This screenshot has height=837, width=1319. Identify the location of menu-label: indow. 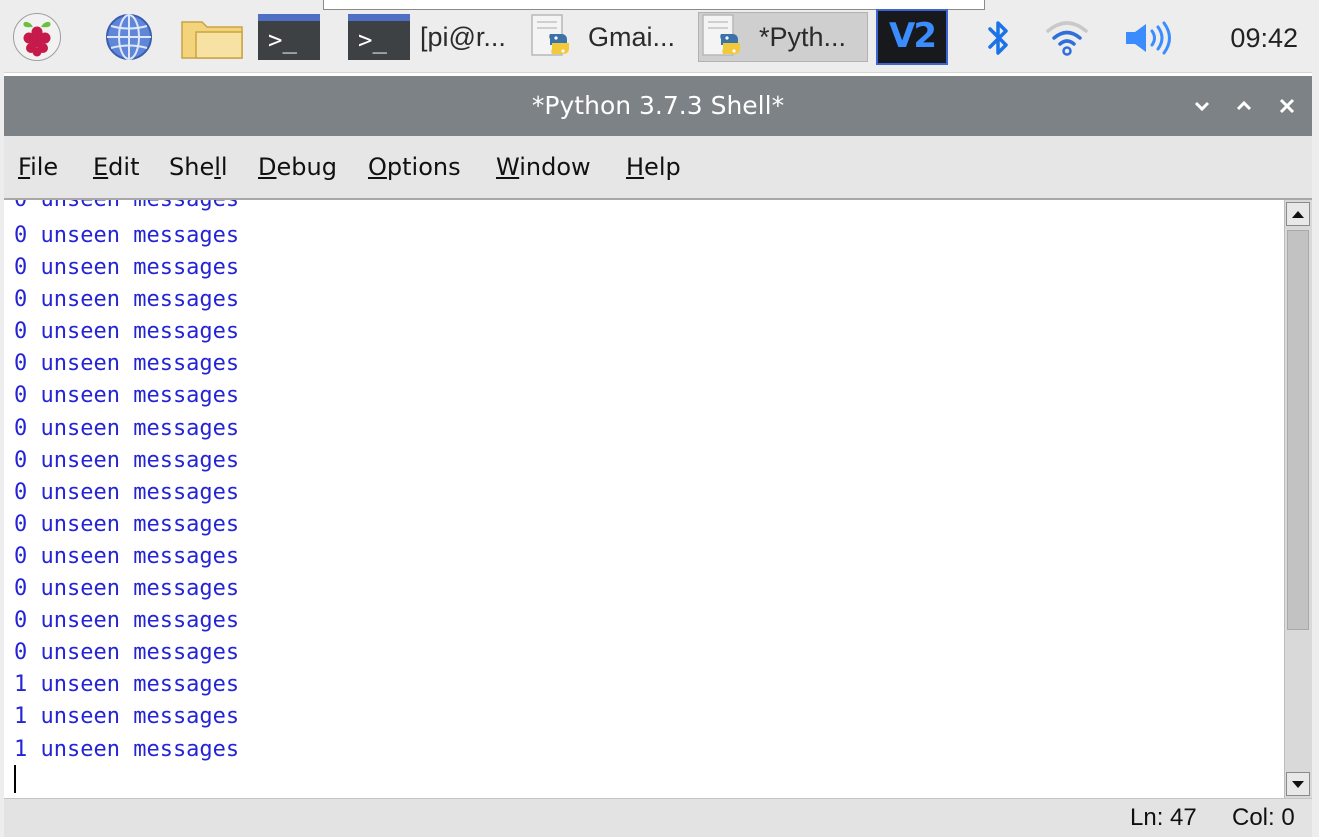
(555, 167).